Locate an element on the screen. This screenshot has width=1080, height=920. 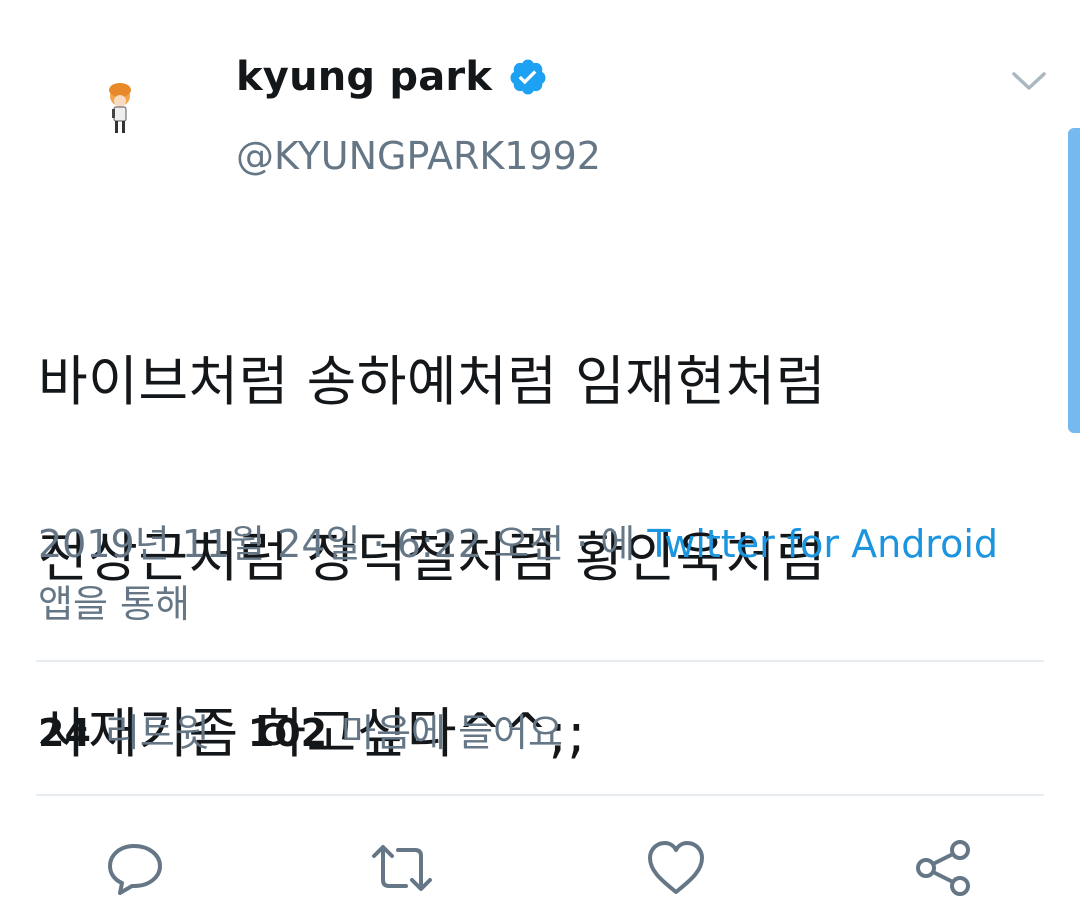
reply-button is located at coordinates (136, 868).